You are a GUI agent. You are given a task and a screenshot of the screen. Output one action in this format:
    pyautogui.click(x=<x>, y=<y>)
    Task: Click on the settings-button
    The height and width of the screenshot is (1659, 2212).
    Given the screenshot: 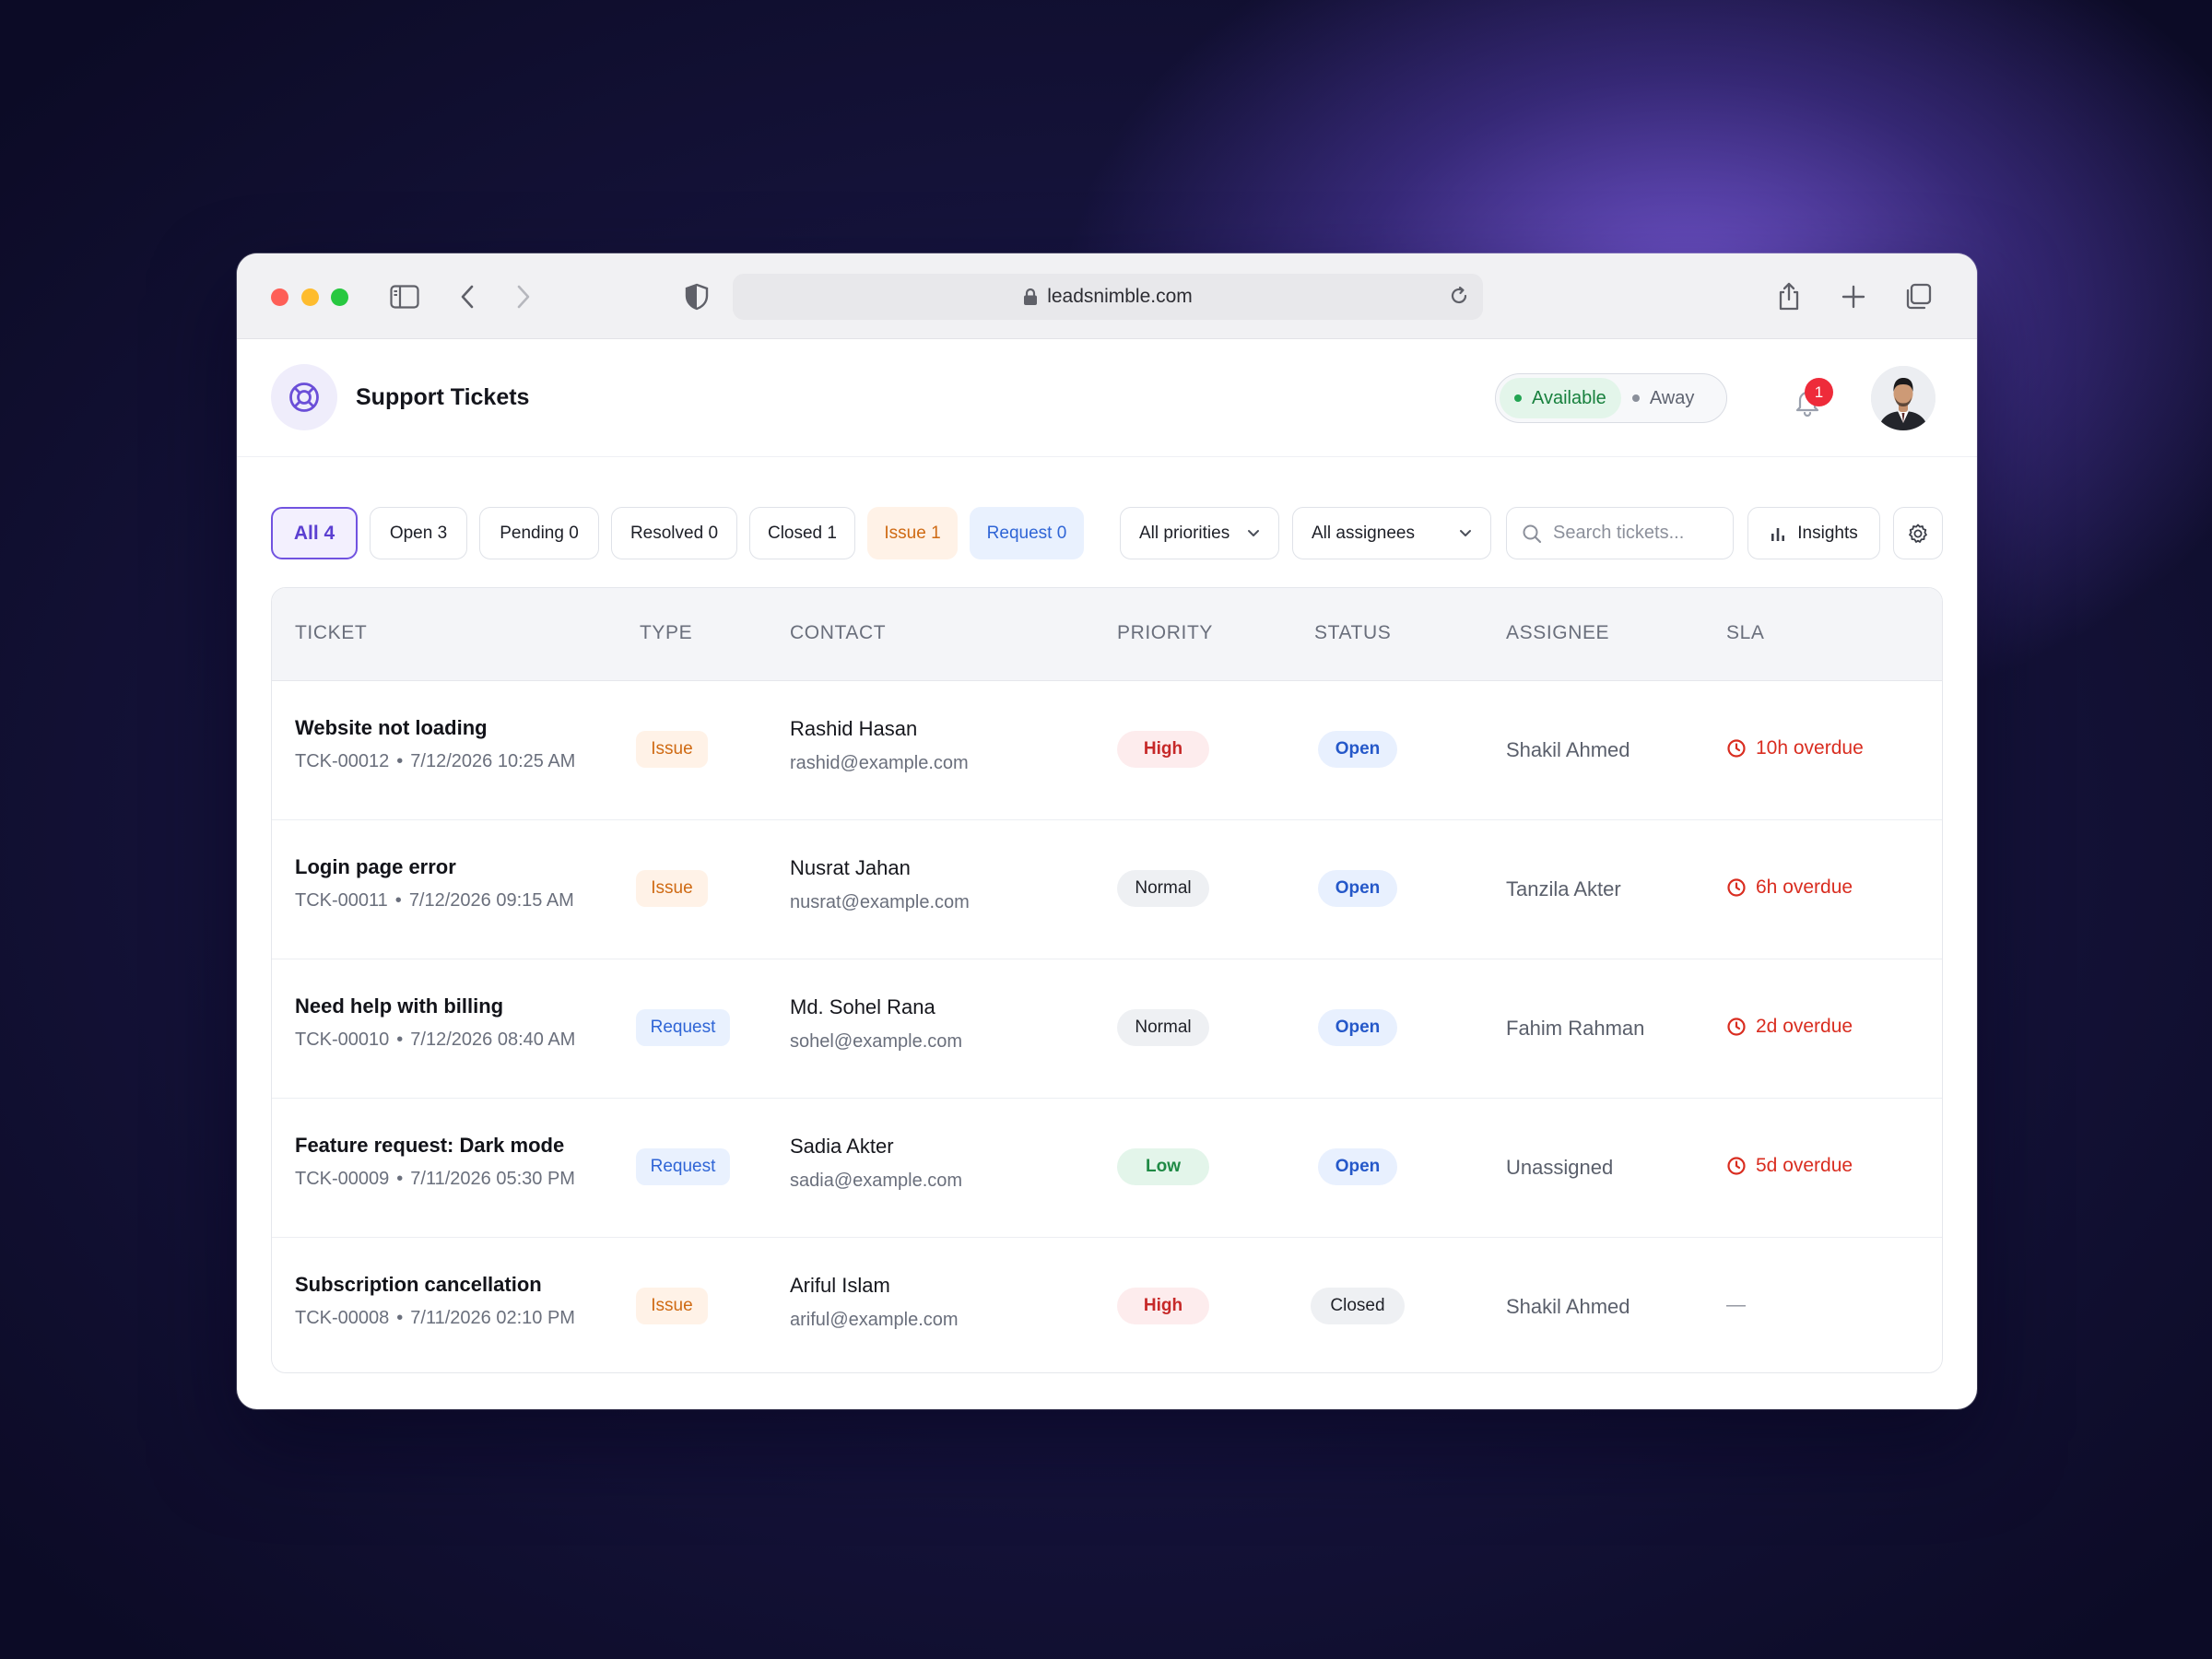 What is the action you would take?
    pyautogui.click(x=1918, y=533)
    